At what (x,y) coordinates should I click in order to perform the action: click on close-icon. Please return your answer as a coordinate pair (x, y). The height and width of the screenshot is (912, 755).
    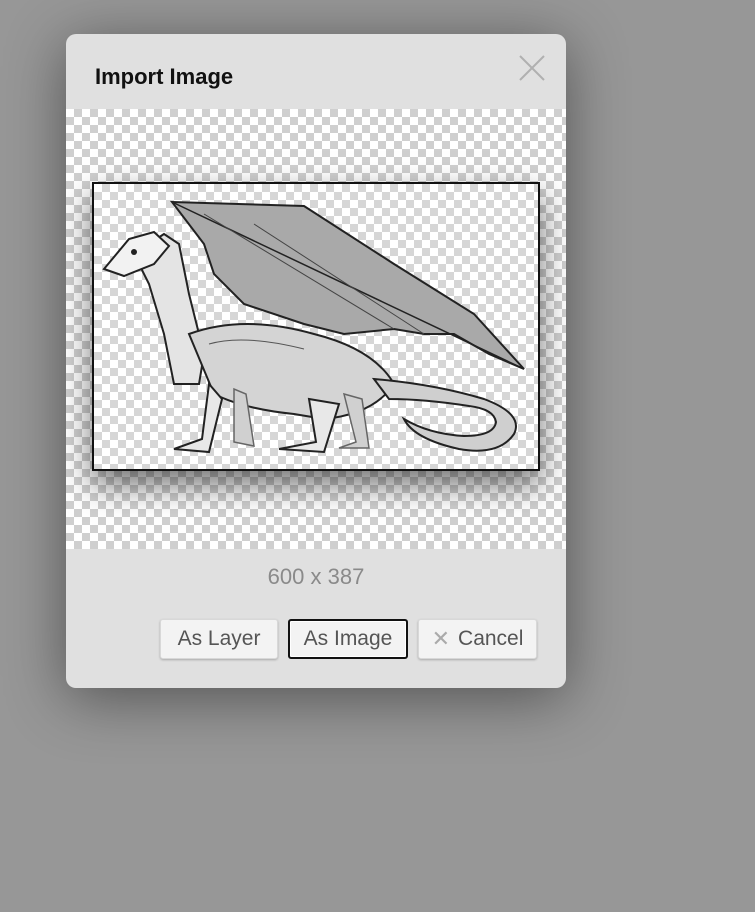
    Looking at the image, I should click on (532, 68).